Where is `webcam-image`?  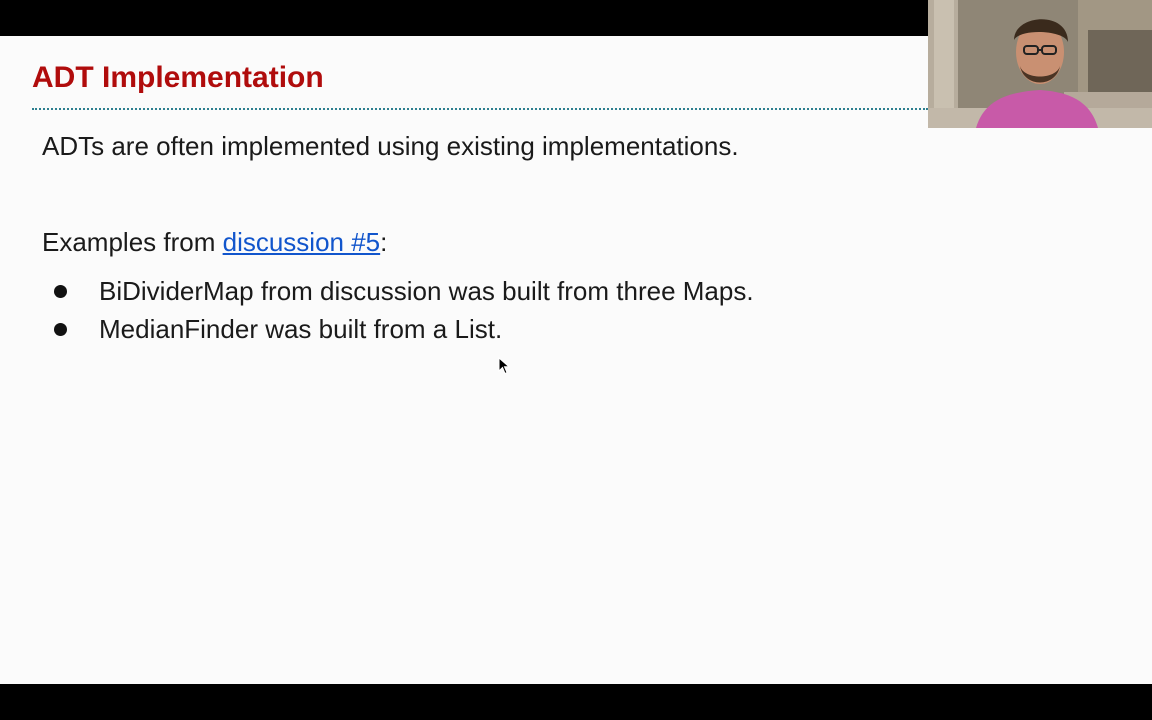
webcam-image is located at coordinates (1040, 64).